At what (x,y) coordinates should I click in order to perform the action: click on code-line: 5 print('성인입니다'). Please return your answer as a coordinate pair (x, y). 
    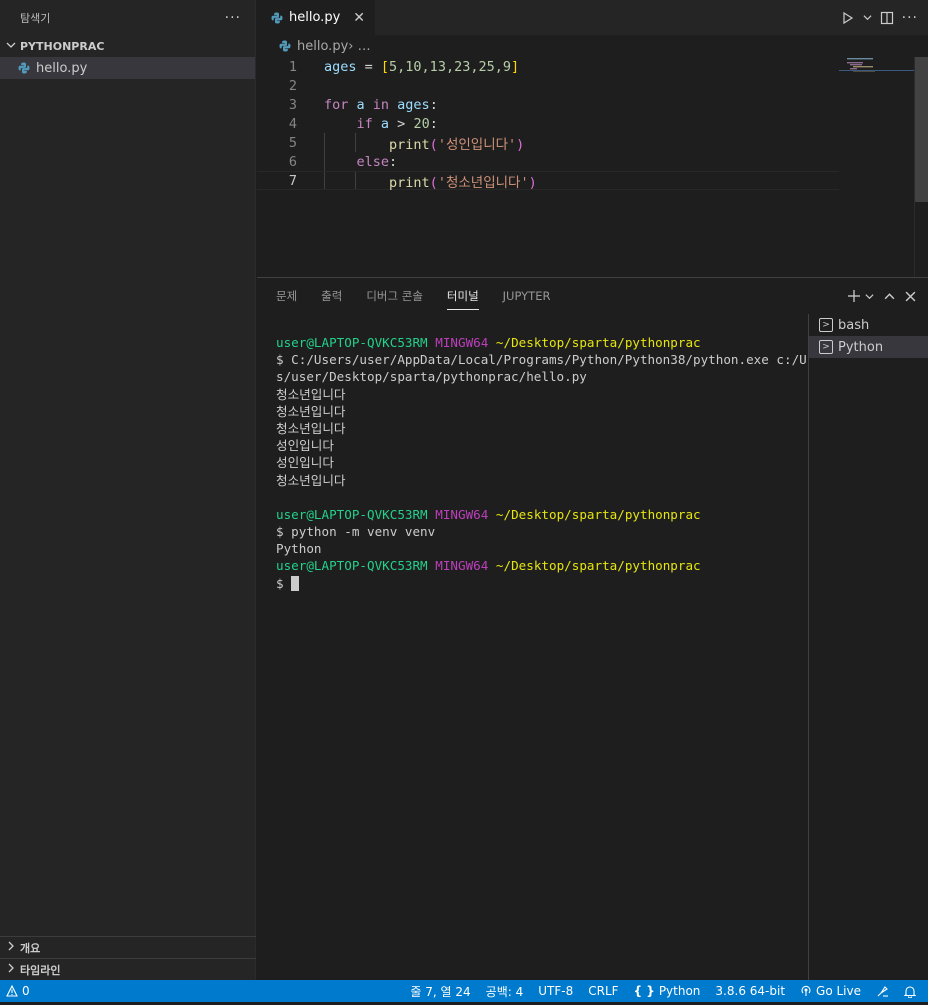
    Looking at the image, I should click on (548, 143).